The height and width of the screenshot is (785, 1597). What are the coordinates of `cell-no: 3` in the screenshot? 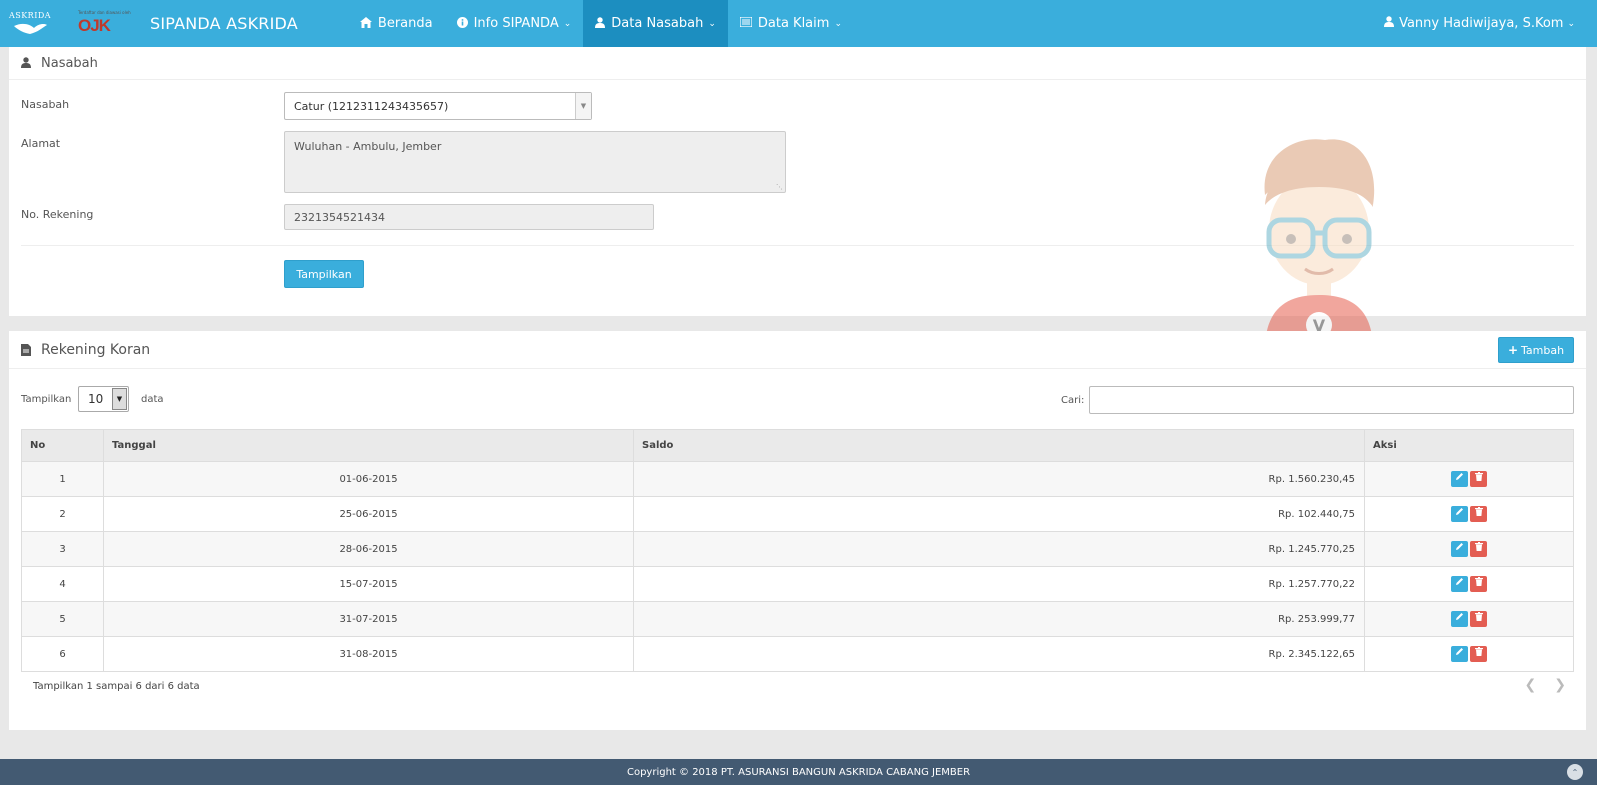 It's located at (62, 549).